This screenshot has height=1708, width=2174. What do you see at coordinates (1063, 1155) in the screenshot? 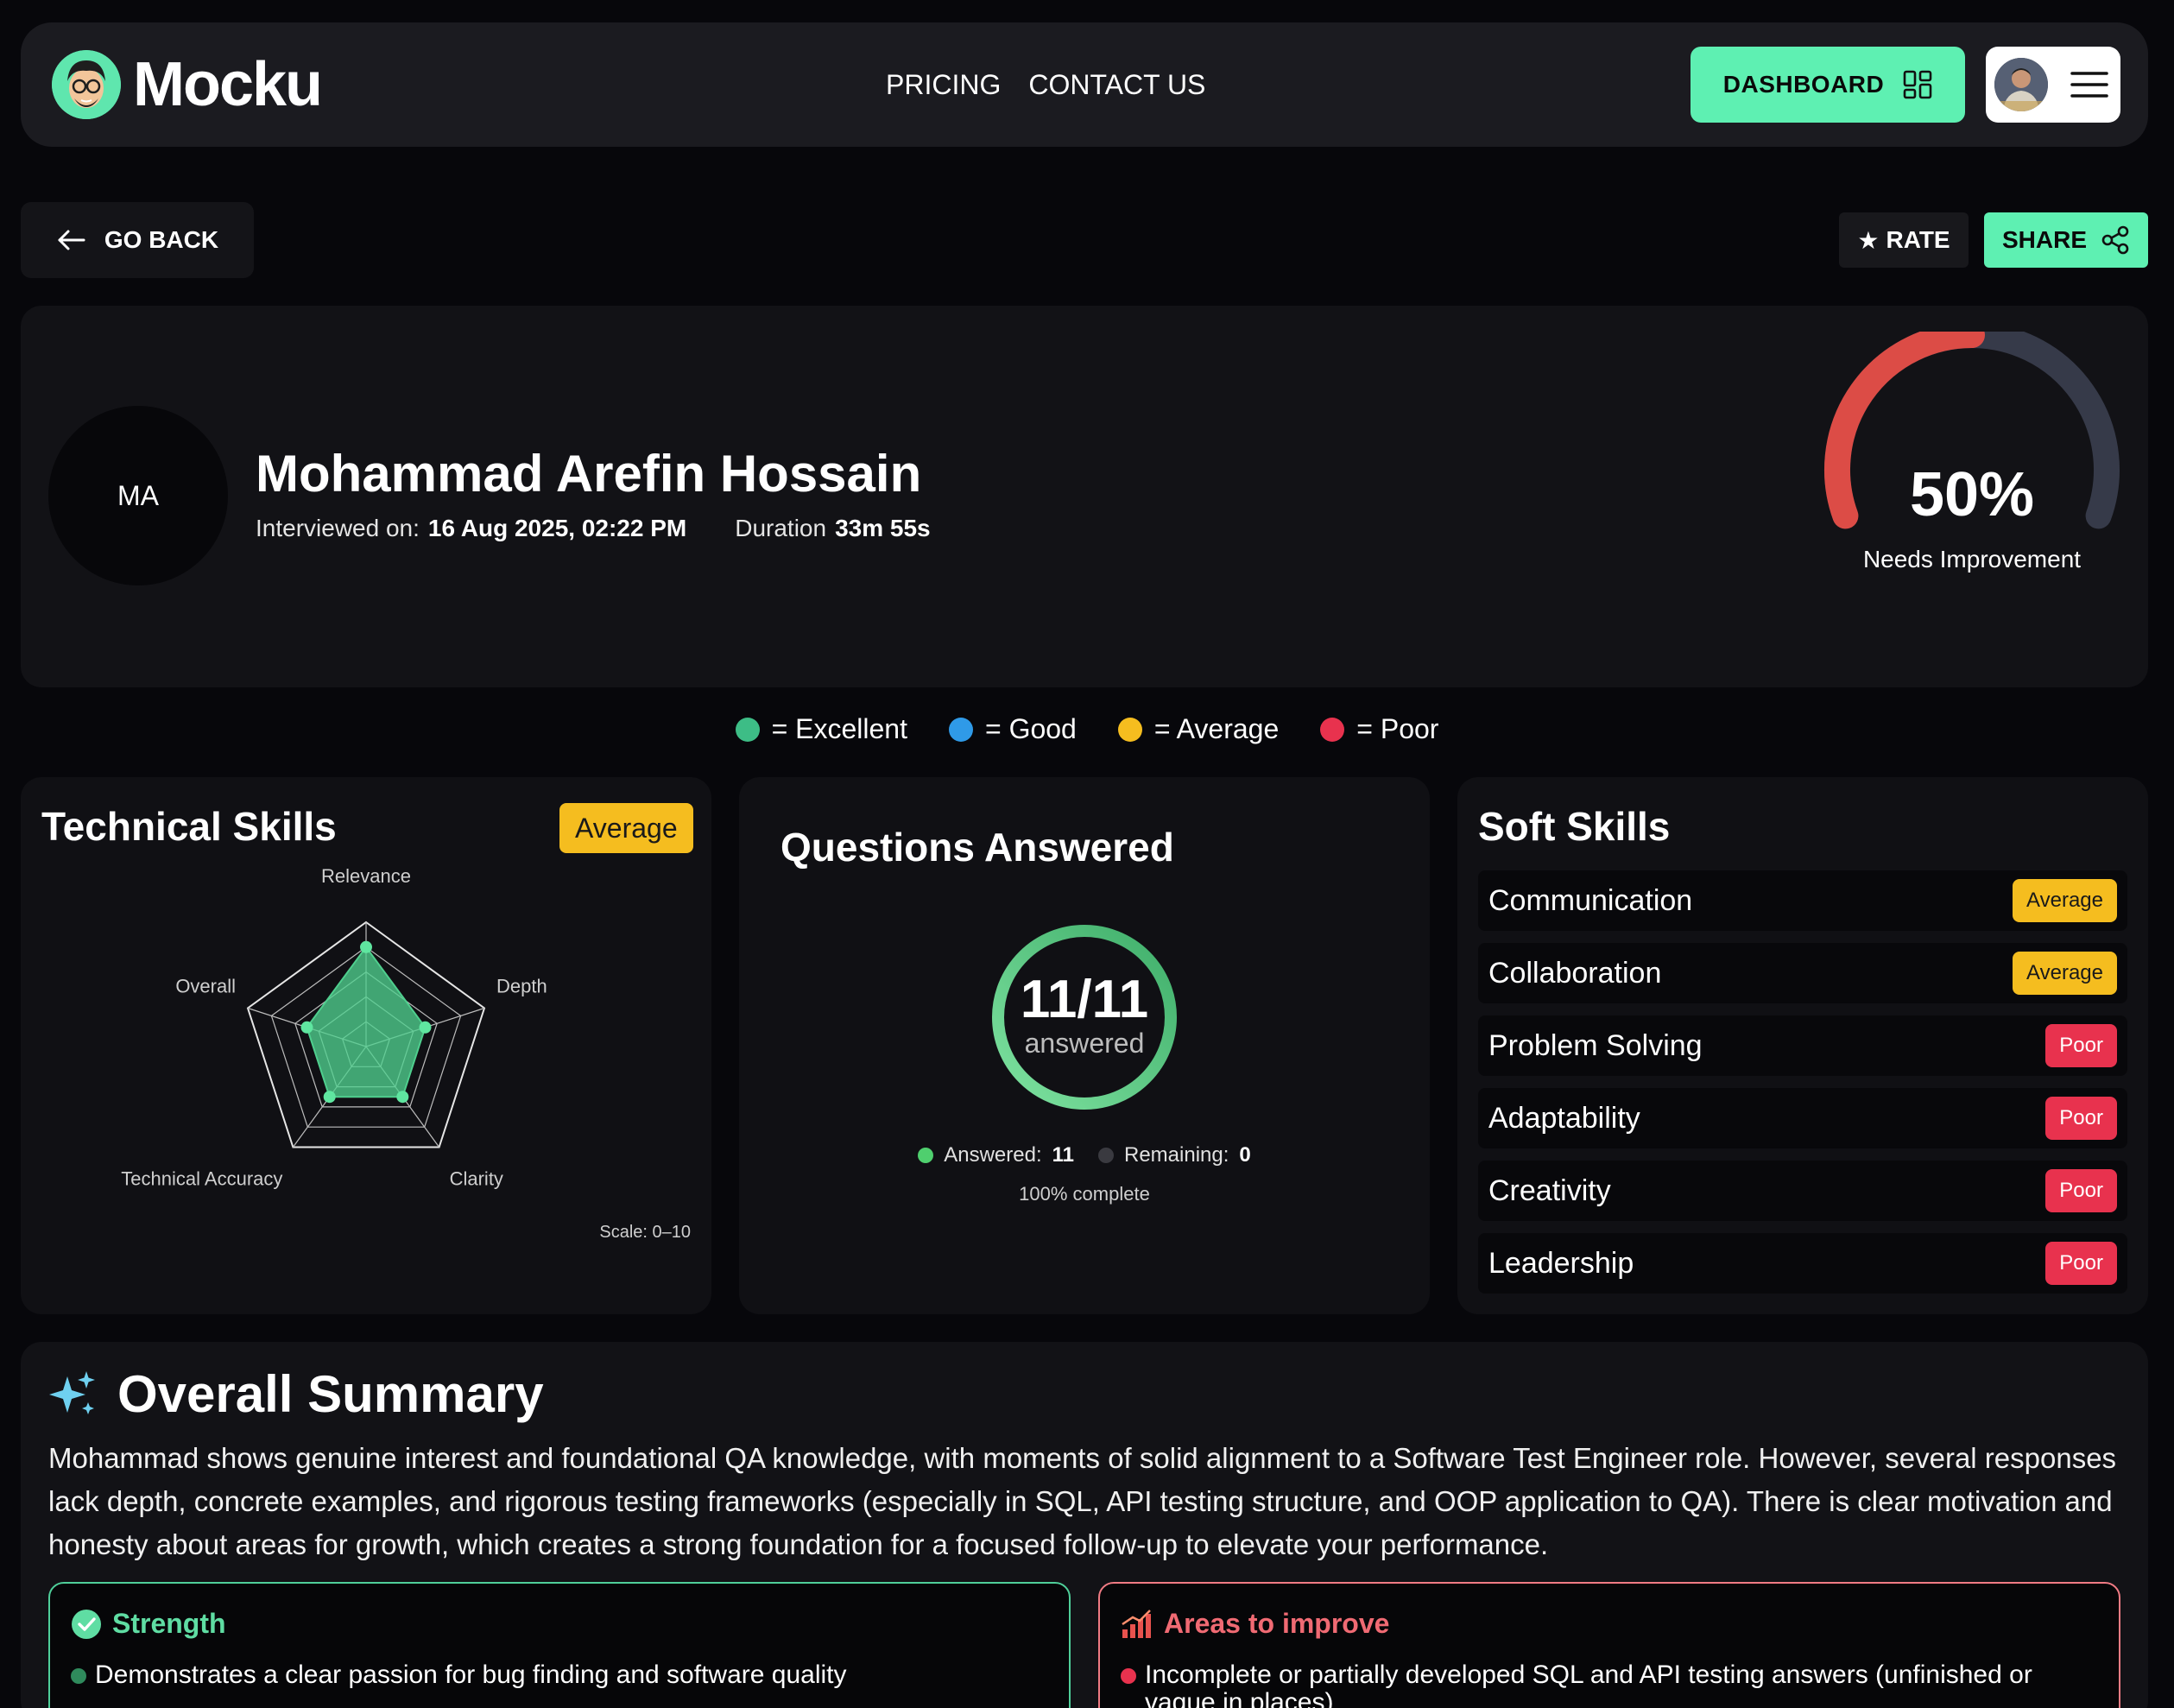
I see `answered-value: 11` at bounding box center [1063, 1155].